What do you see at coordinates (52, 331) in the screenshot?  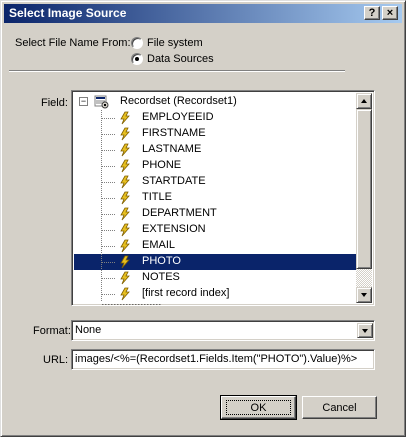 I see `format-label: Format:` at bounding box center [52, 331].